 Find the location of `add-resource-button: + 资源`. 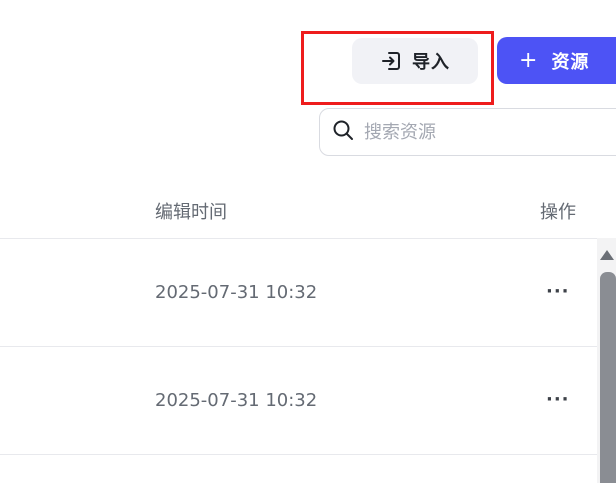

add-resource-button: + 资源 is located at coordinates (556, 60).